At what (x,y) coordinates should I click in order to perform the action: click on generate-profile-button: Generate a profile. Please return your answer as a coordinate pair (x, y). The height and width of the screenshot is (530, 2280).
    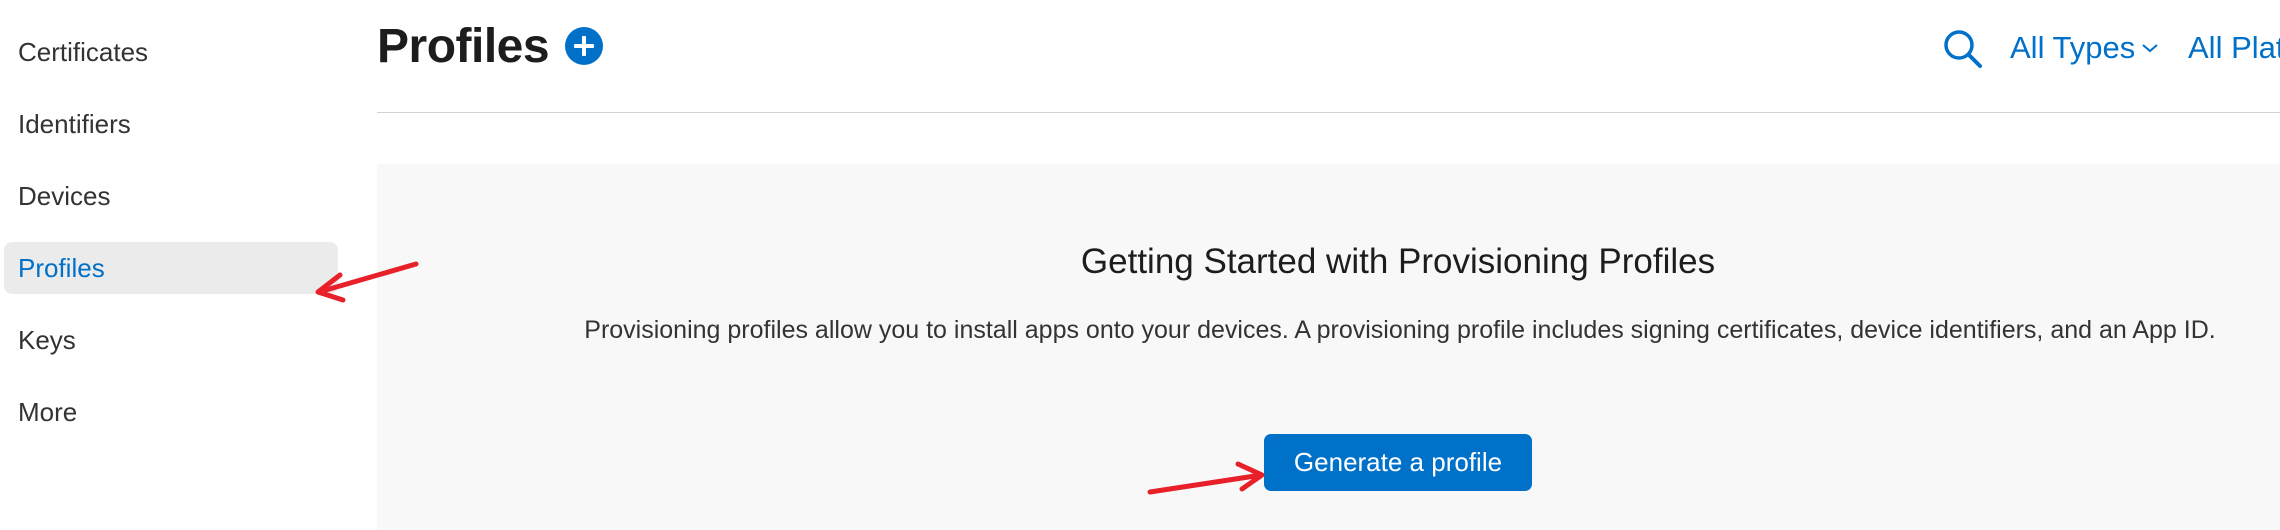
    Looking at the image, I should click on (1398, 462).